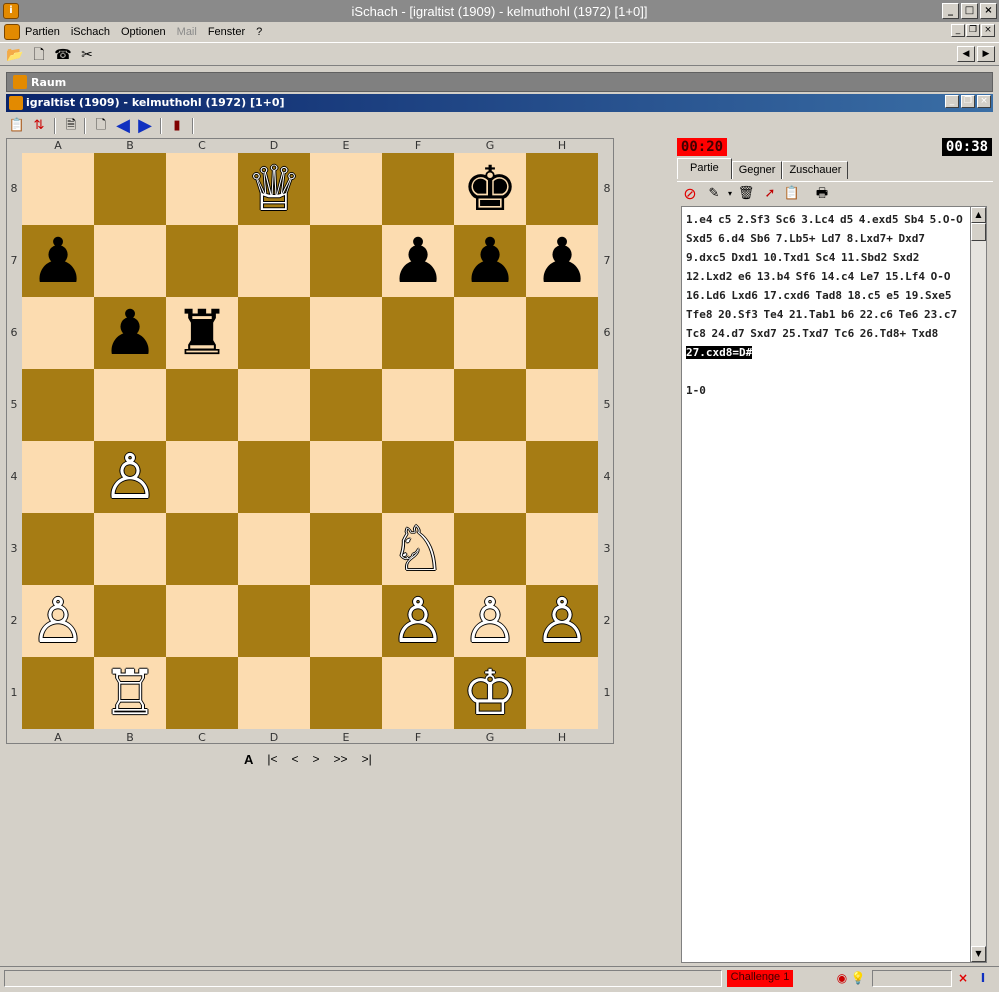  Describe the element at coordinates (490, 405) in the screenshot. I see `square-g5` at that location.